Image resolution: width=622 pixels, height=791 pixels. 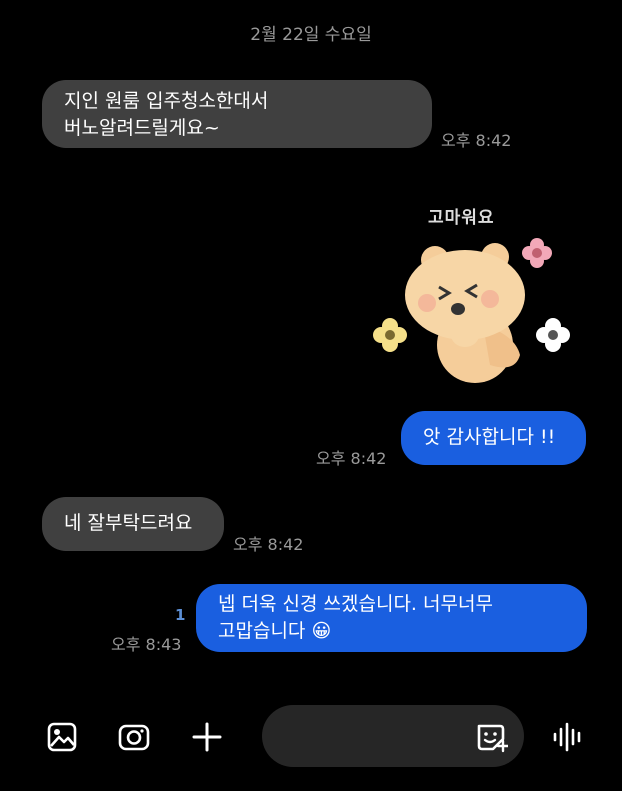 What do you see at coordinates (311, 35) in the screenshot?
I see `date-header: 2월 22일 수요일` at bounding box center [311, 35].